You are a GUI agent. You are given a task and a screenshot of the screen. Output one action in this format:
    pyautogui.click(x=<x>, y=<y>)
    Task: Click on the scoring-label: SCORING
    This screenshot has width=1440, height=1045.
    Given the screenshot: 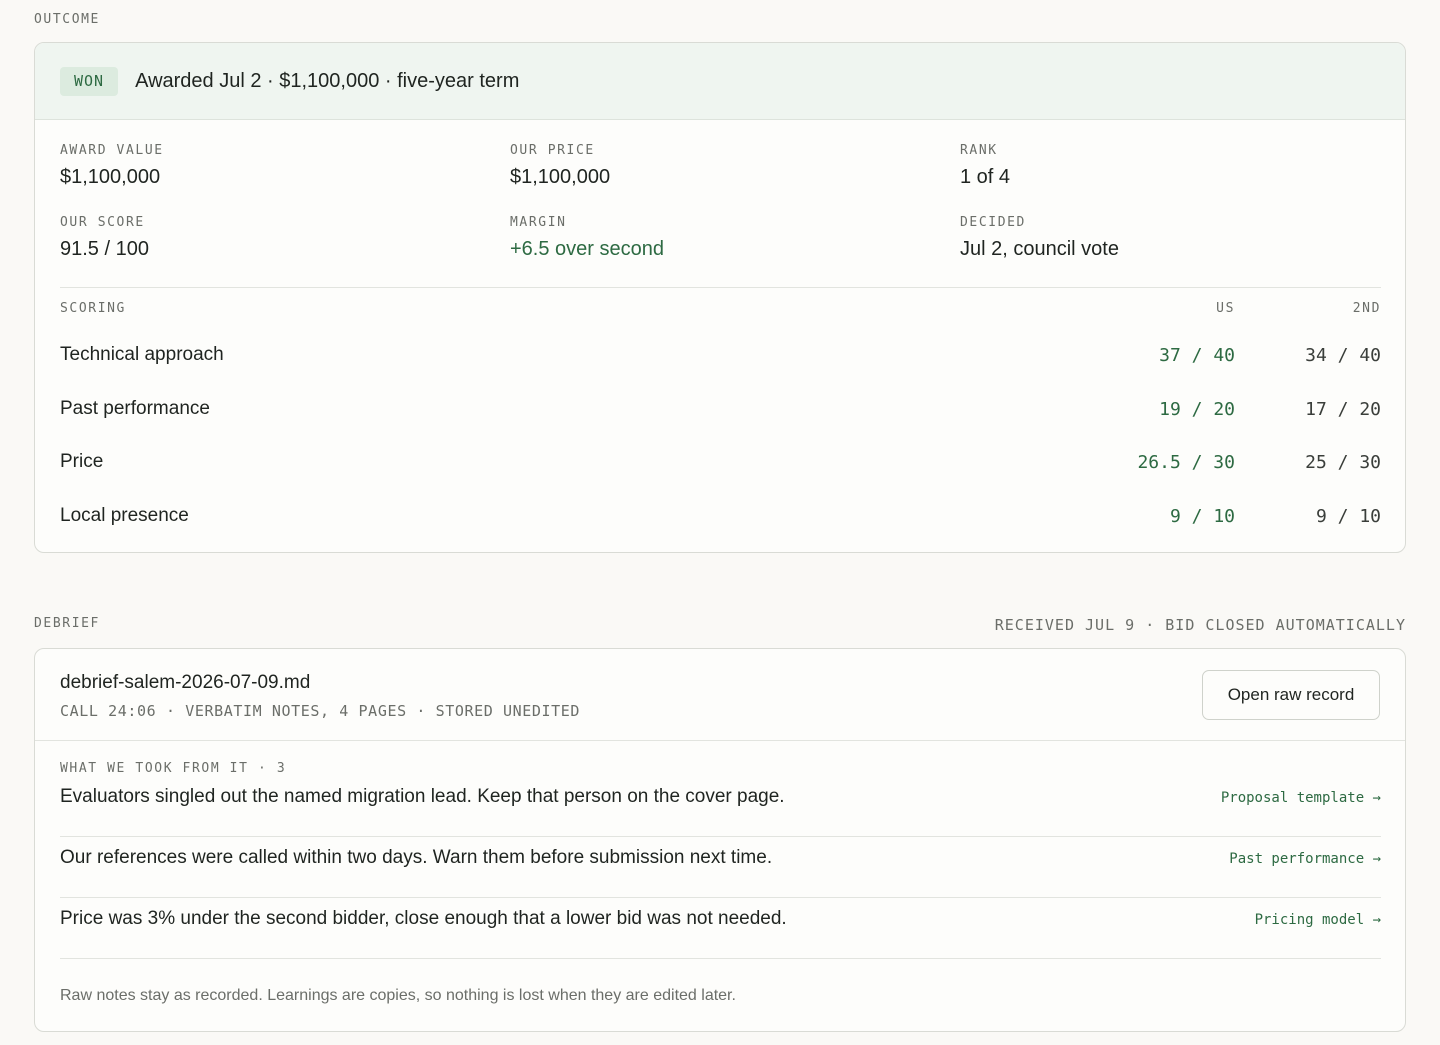 What is the action you would take?
    pyautogui.click(x=93, y=308)
    